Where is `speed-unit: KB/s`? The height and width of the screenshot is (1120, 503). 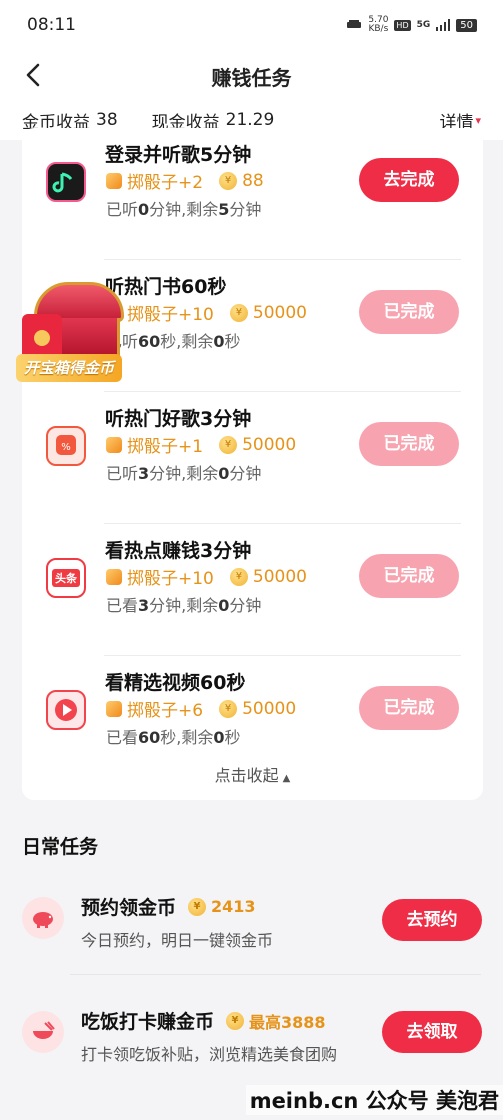
speed-unit: KB/s is located at coordinates (378, 29).